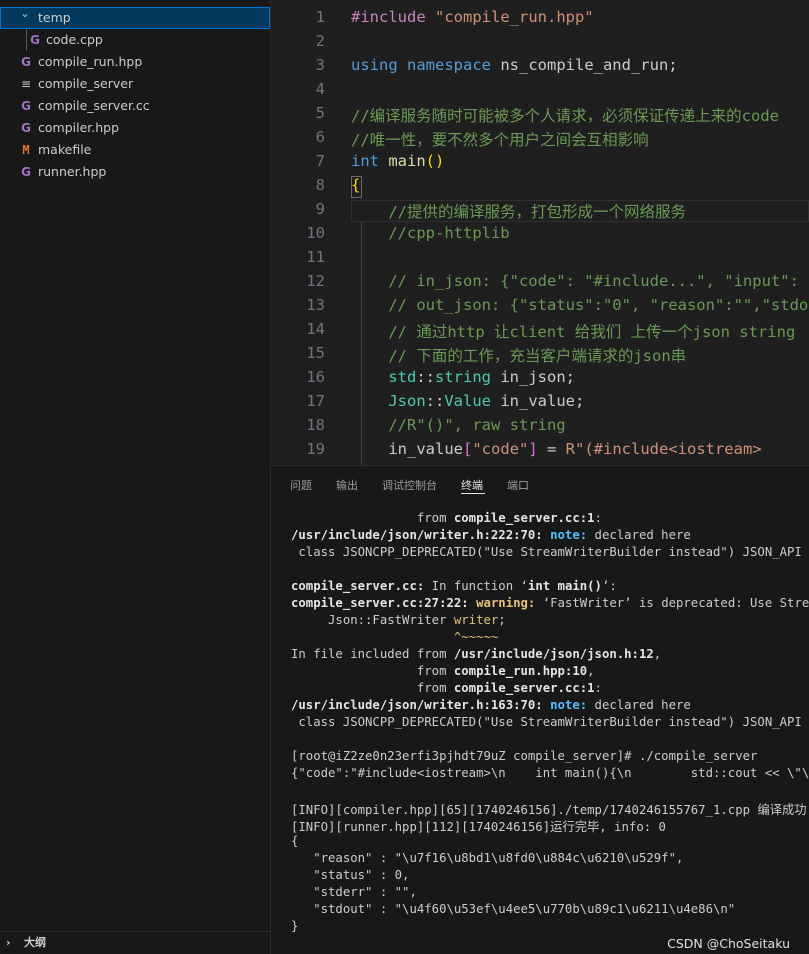 The image size is (809, 954). I want to click on code-token: //编译服务随时可能被多个人请求，必须保证传递上来的code, so click(565, 116).